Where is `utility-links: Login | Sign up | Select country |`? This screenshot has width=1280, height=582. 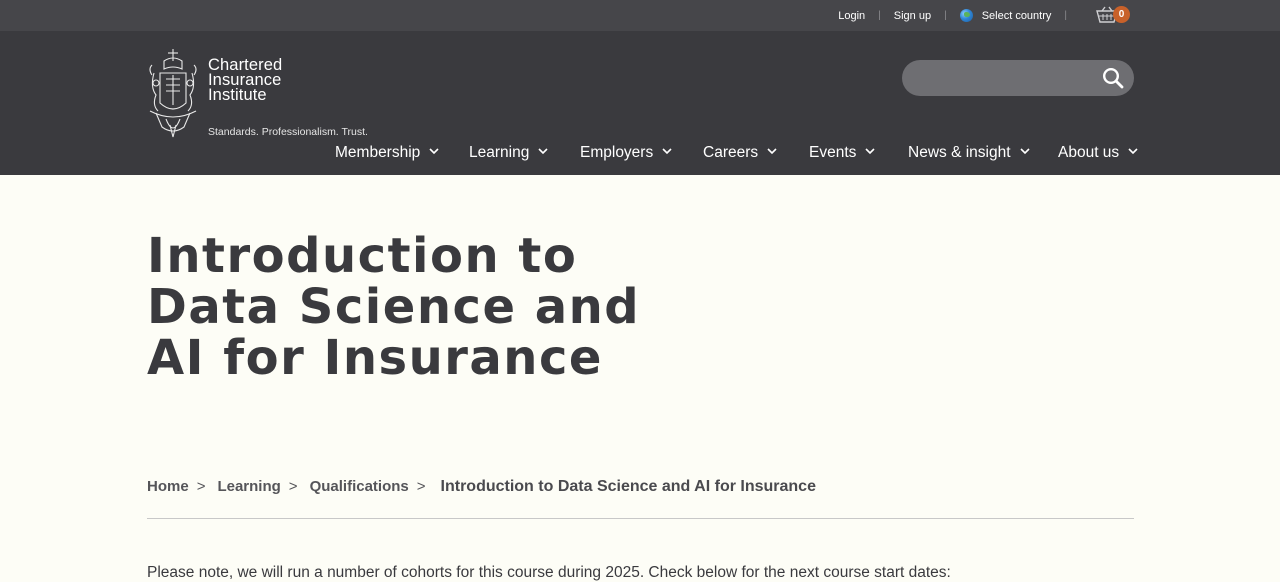 utility-links: Login | Sign up | Select country | is located at coordinates (959, 15).